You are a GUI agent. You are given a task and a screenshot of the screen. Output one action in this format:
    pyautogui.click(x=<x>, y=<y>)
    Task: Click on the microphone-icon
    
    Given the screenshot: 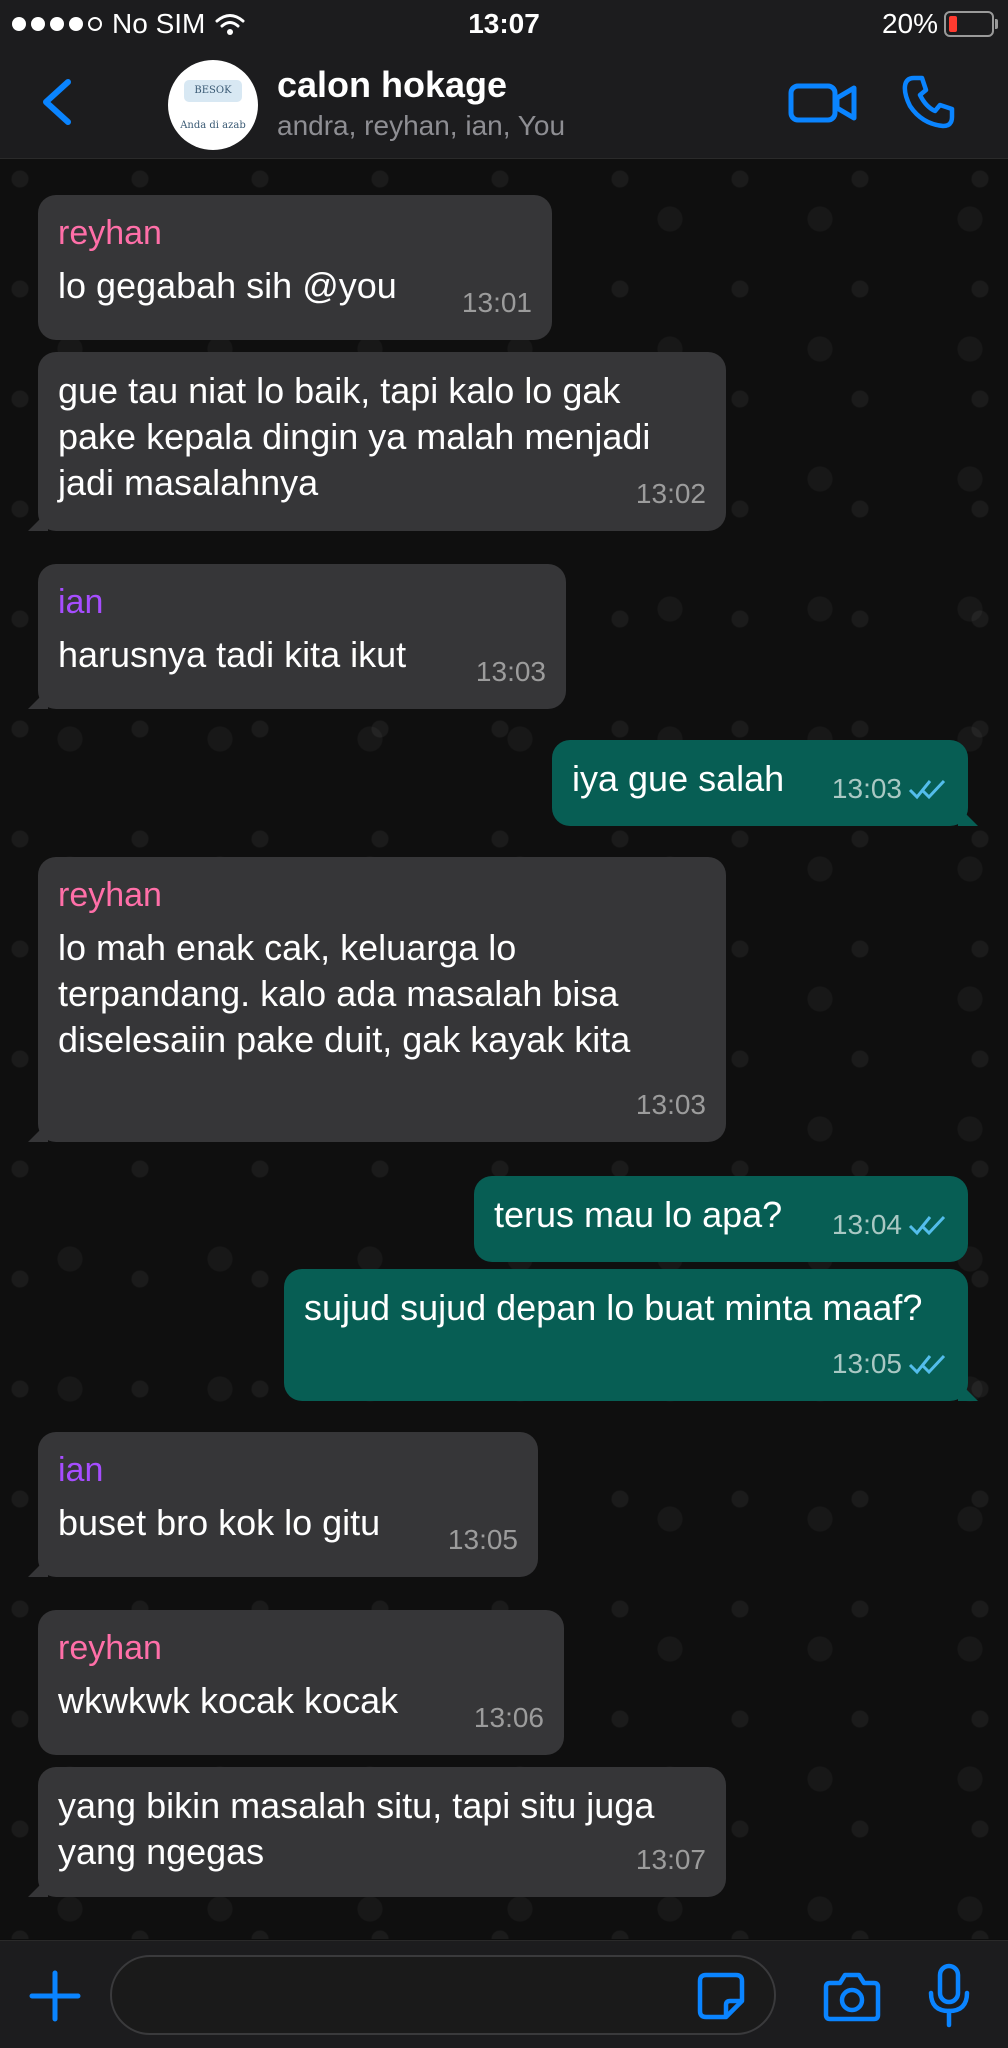 What is the action you would take?
    pyautogui.click(x=949, y=1996)
    